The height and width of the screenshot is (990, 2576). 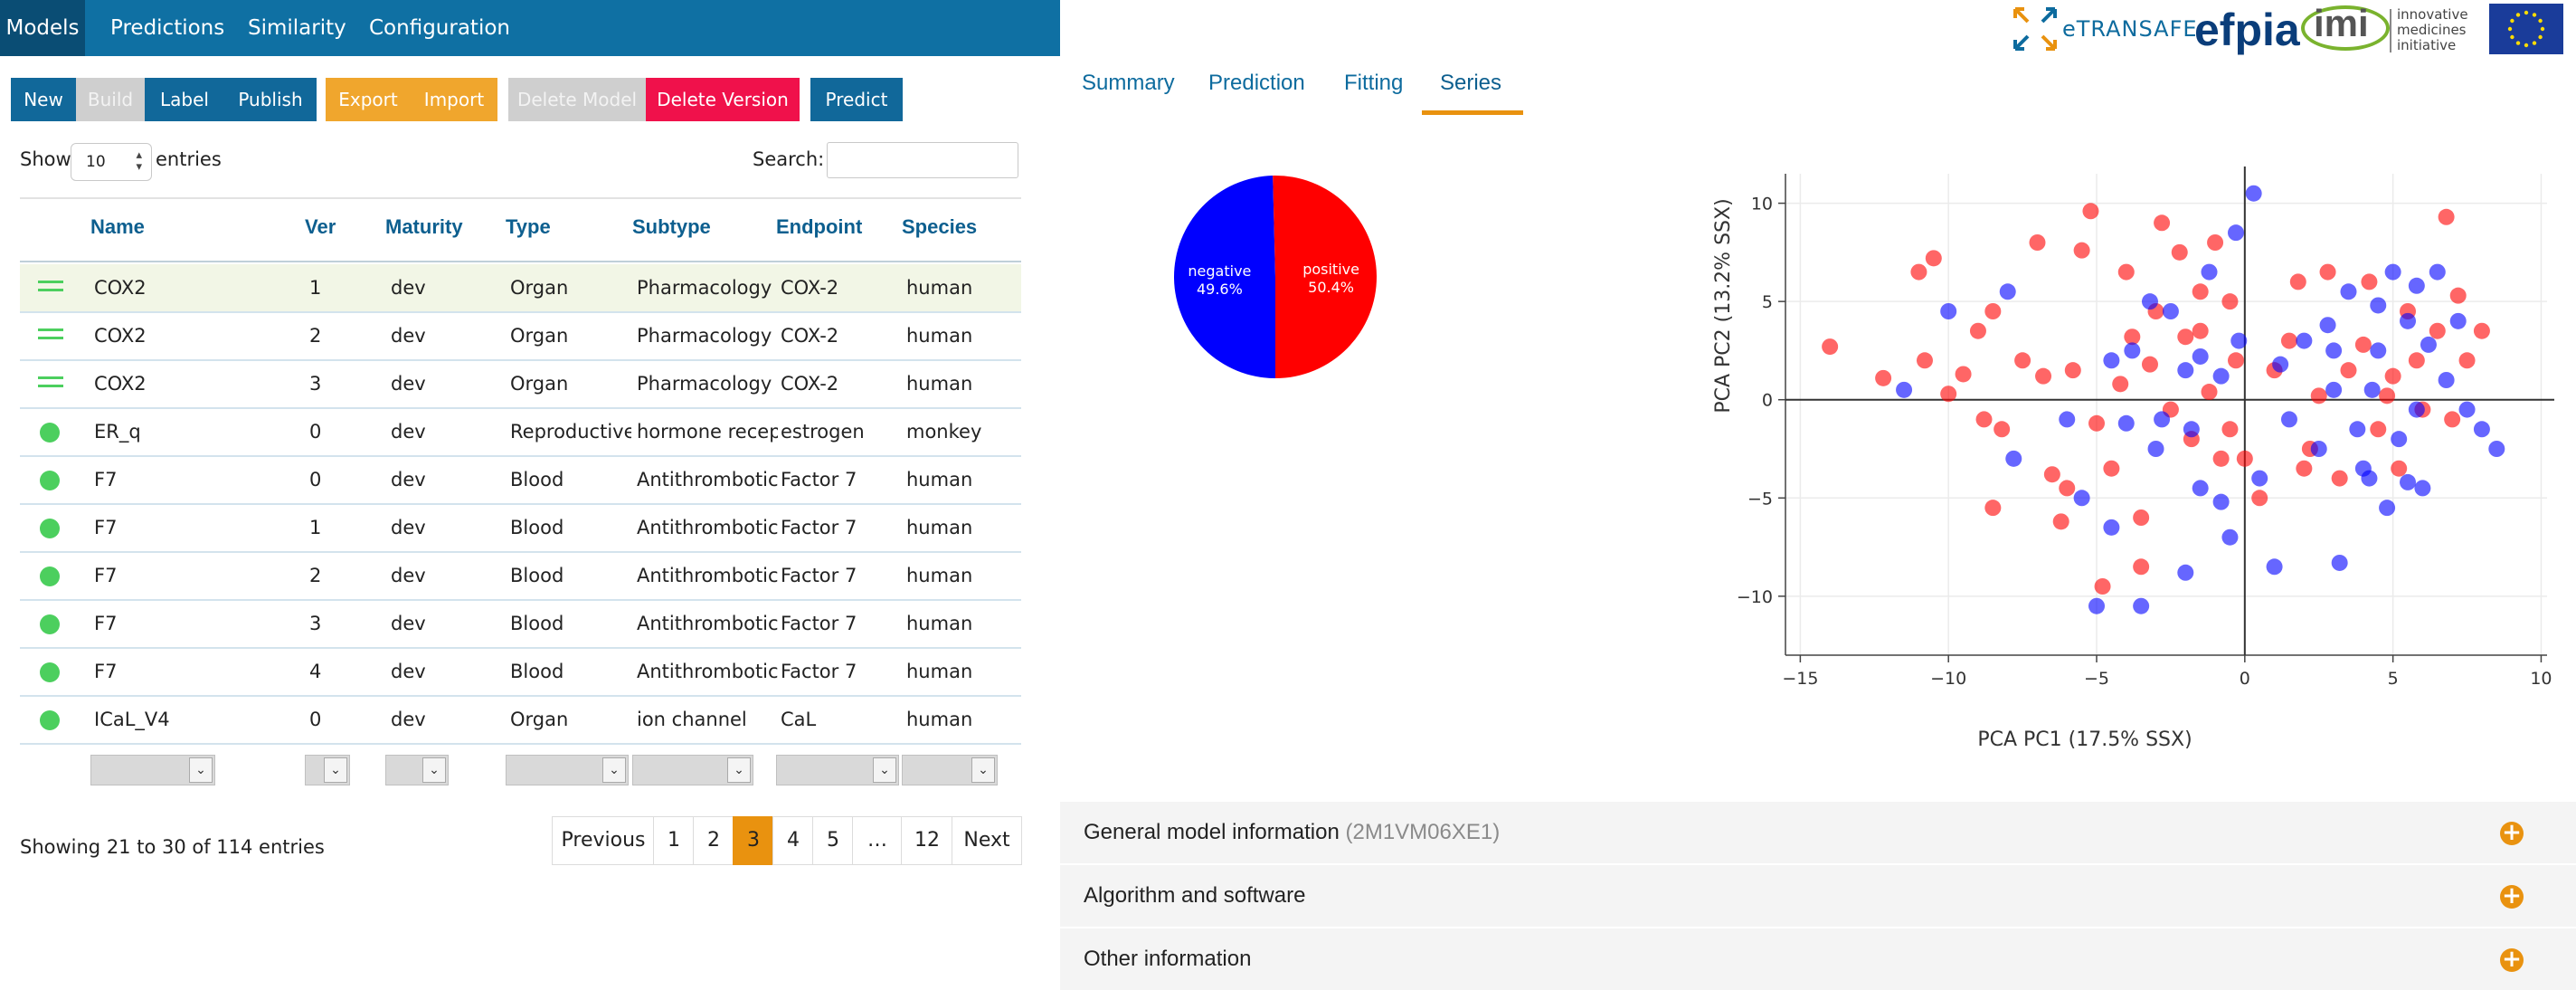 I want to click on column-header-type: Type, so click(x=528, y=227).